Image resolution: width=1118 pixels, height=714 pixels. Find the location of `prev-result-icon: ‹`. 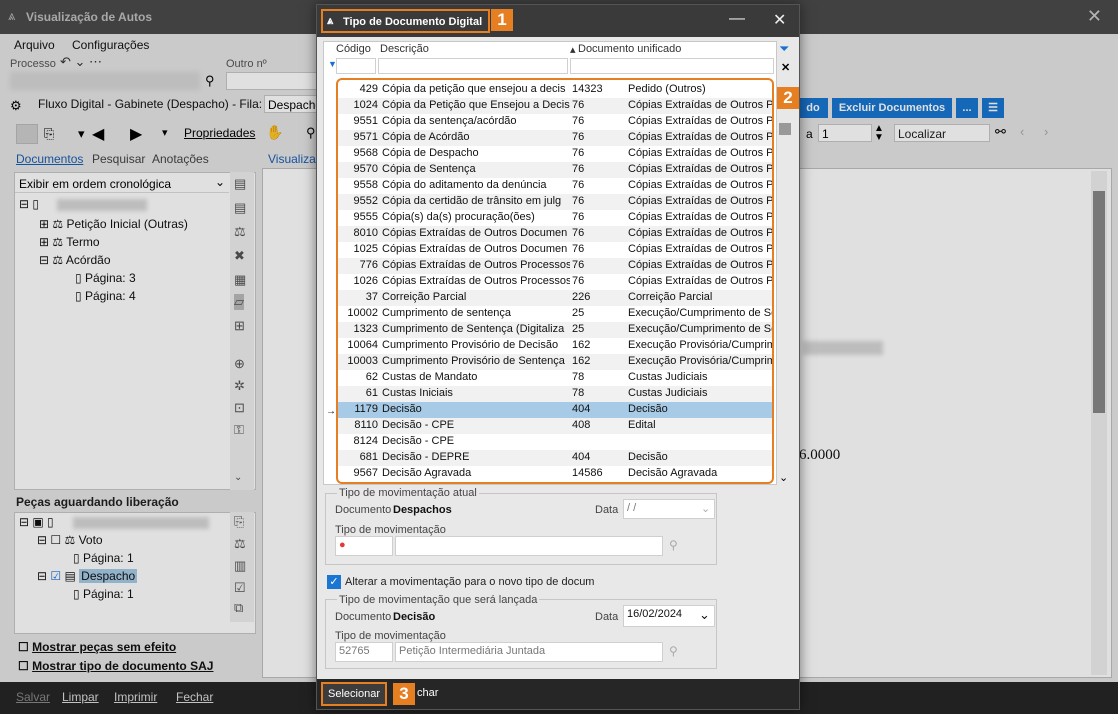

prev-result-icon: ‹ is located at coordinates (1022, 131).